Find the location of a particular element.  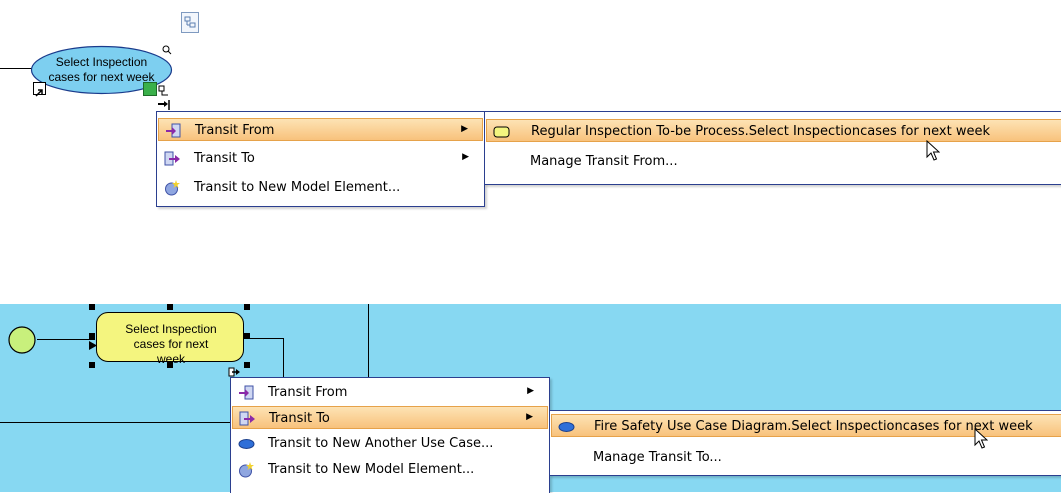

connector-line is located at coordinates (16, 68).